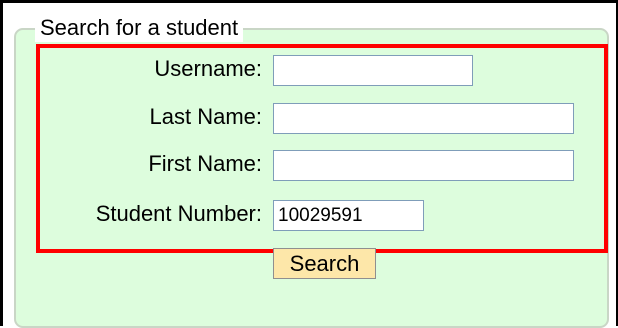 This screenshot has width=618, height=328. What do you see at coordinates (373, 70) in the screenshot?
I see `username-input` at bounding box center [373, 70].